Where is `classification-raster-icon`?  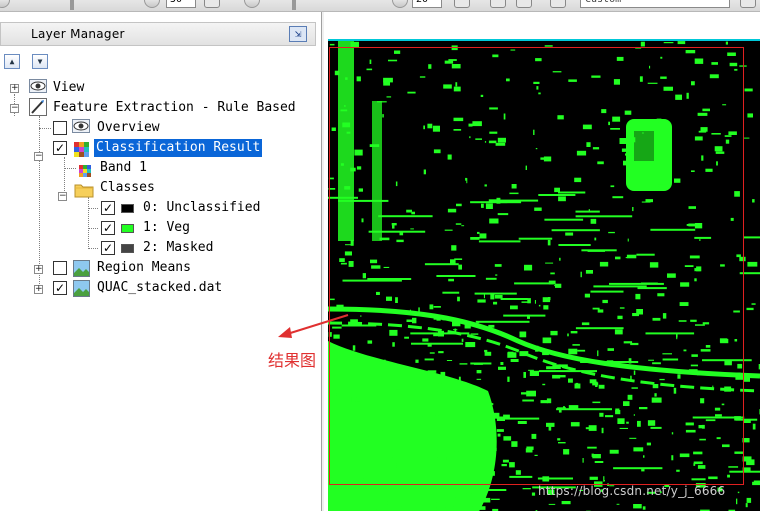
classification-raster-icon is located at coordinates (82, 150).